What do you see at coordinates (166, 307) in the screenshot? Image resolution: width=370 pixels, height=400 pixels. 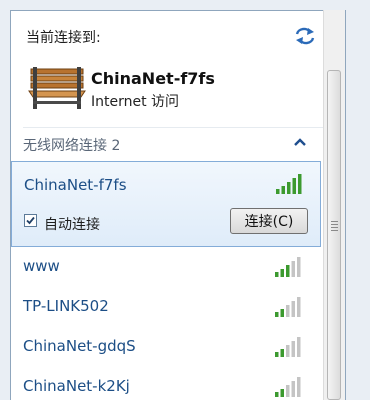 I see `network-item-tp-link502: TP-LINK502` at bounding box center [166, 307].